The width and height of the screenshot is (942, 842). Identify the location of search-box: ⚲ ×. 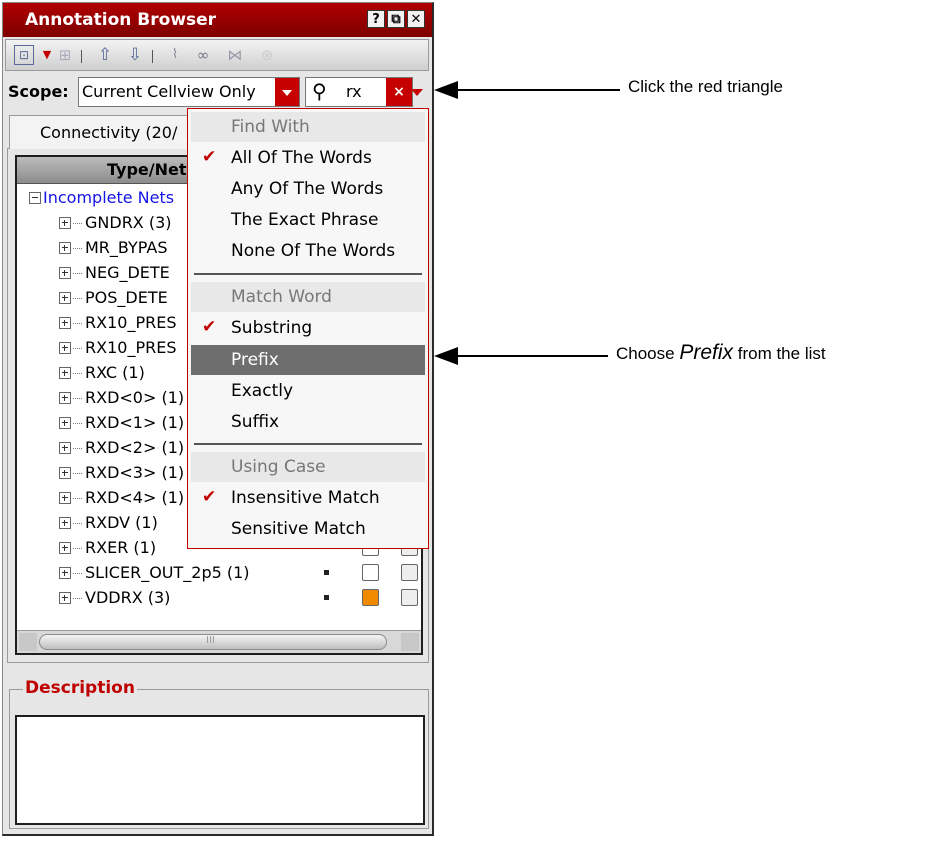
(359, 92).